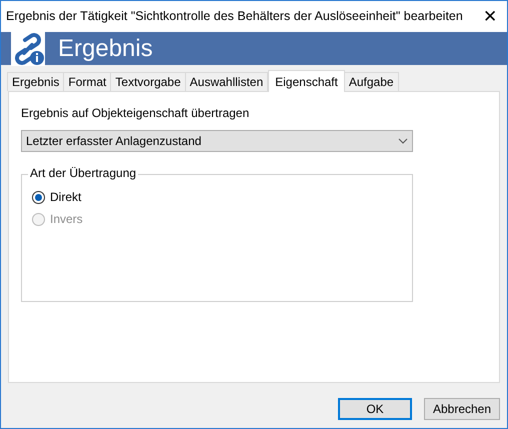 The image size is (508, 429). Describe the element at coordinates (83, 173) in the screenshot. I see `group-title: Art der Übertragung` at that location.